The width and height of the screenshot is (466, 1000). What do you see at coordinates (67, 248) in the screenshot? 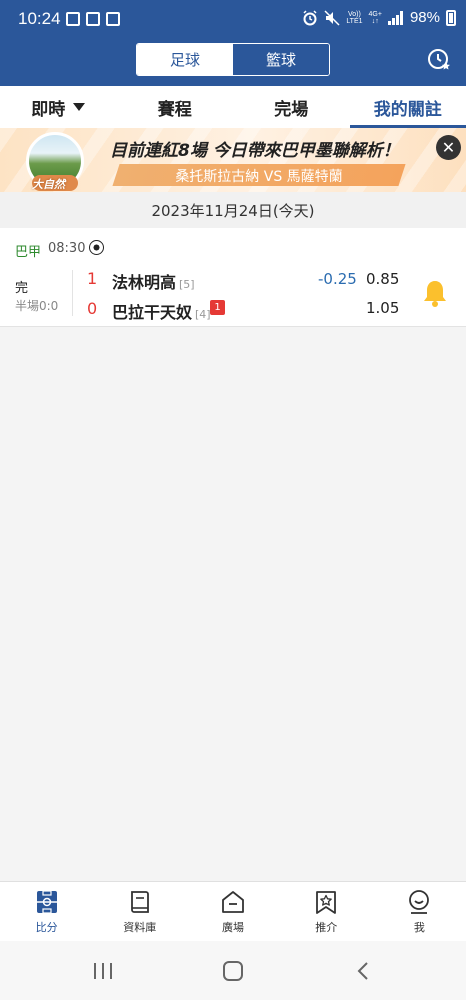
I see `match-time: 08:30` at bounding box center [67, 248].